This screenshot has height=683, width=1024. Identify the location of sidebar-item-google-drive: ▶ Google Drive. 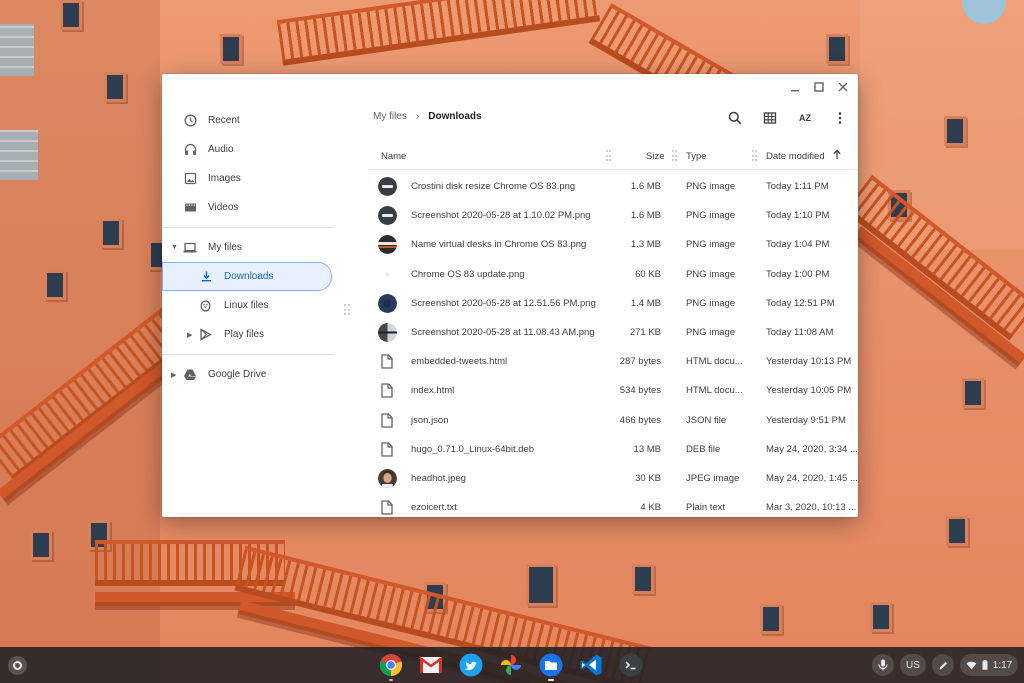
(252, 374).